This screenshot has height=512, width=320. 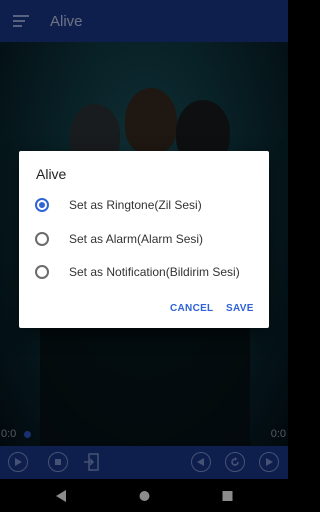 I want to click on option-alarm: Set as Alarm(Alarm Sesi), so click(x=150, y=239).